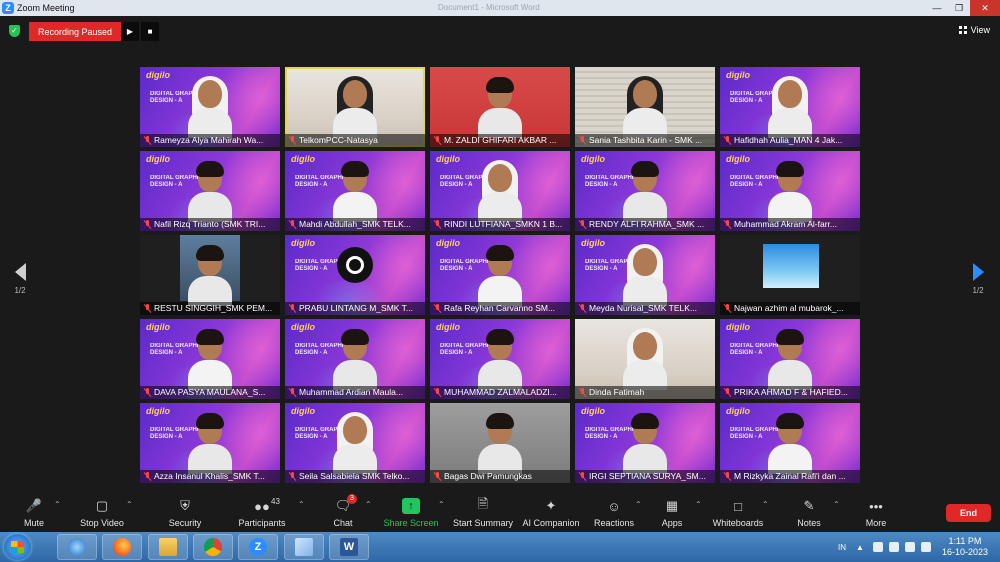 Image resolution: width=1000 pixels, height=562 pixels. What do you see at coordinates (130, 31) in the screenshot?
I see `resume-recording-play-icon: ▶` at bounding box center [130, 31].